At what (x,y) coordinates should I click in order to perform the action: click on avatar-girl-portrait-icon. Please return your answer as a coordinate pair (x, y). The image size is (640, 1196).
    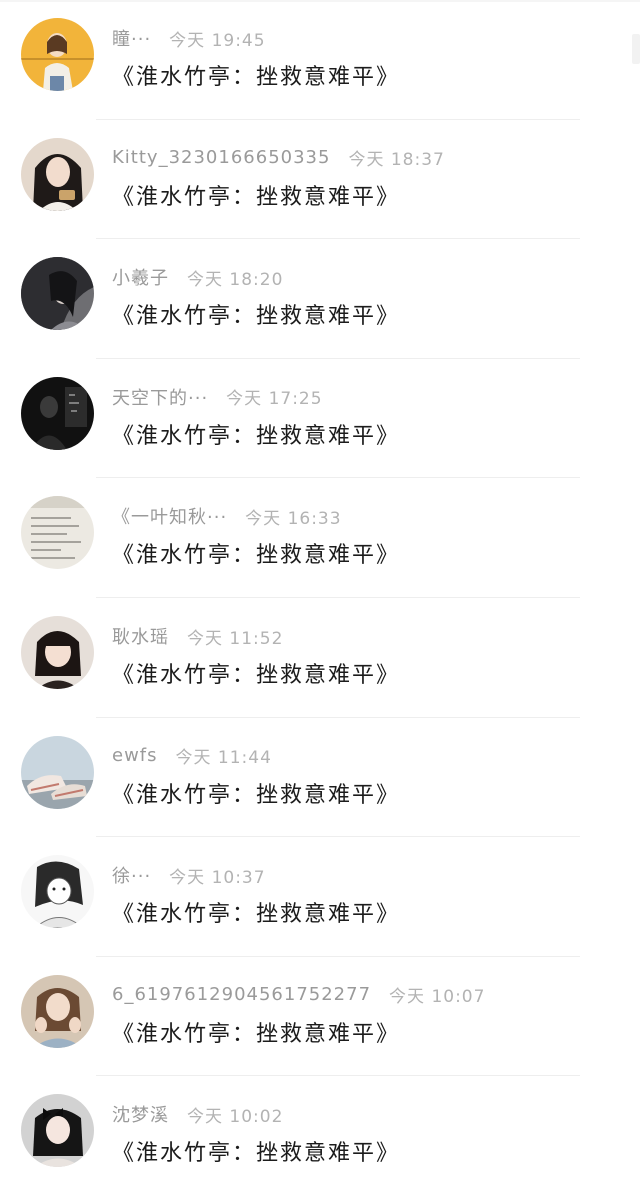
    Looking at the image, I should click on (57, 174).